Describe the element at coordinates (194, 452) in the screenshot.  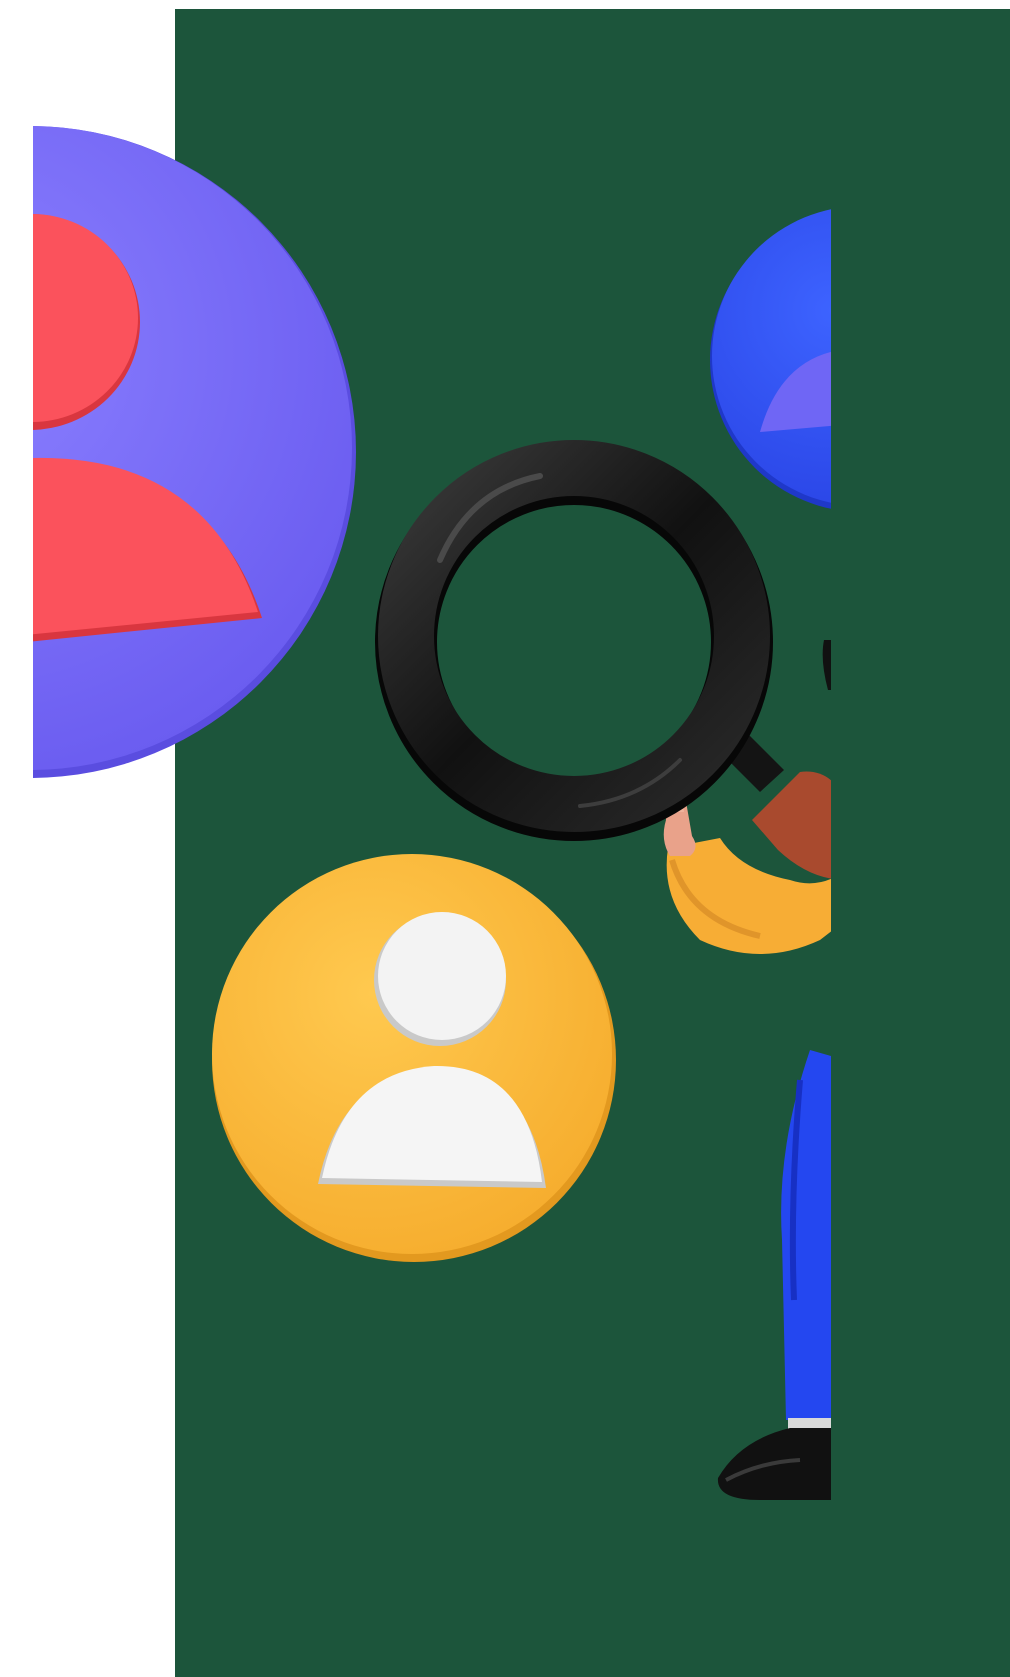
I see `purple-user-avatar-icon` at that location.